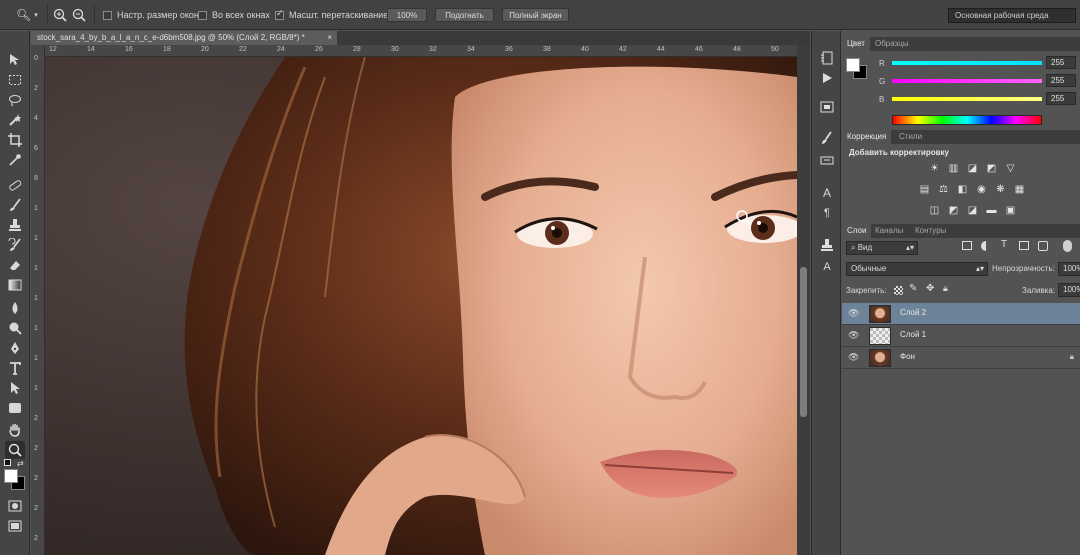 The width and height of the screenshot is (1080, 555). Describe the element at coordinates (329, 38) in the screenshot. I see `close-tab-icon: ×` at that location.